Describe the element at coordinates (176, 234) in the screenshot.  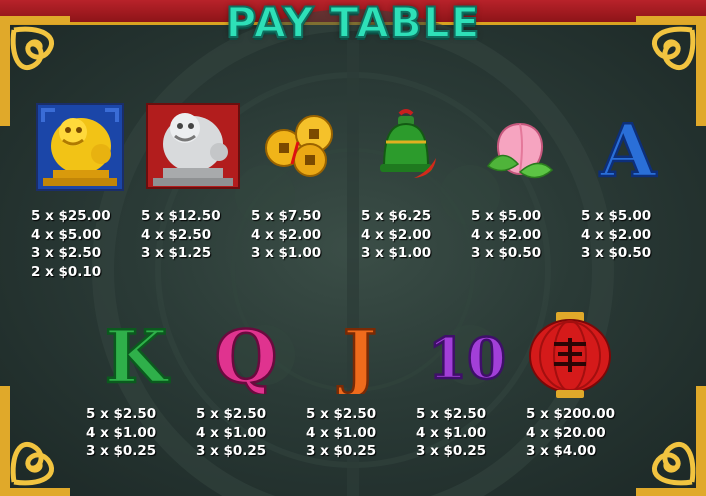
I see `payout-line: 4 x $2.50` at that location.